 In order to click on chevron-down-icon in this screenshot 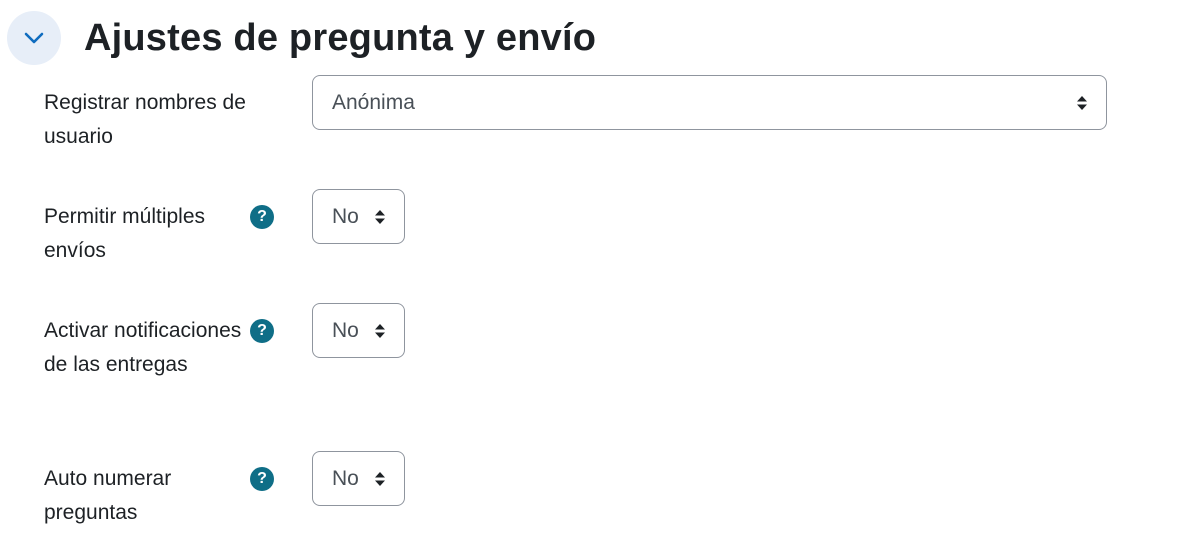, I will do `click(34, 38)`.